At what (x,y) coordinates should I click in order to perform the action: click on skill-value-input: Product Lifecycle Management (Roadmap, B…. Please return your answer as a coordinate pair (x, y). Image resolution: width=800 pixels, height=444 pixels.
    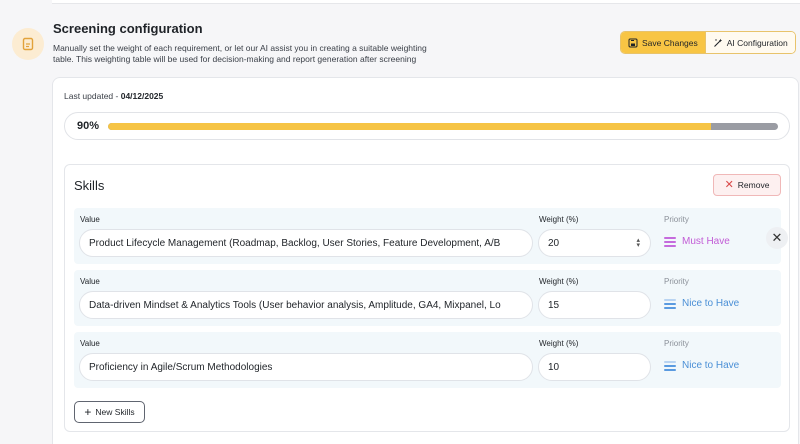
    Looking at the image, I should click on (306, 243).